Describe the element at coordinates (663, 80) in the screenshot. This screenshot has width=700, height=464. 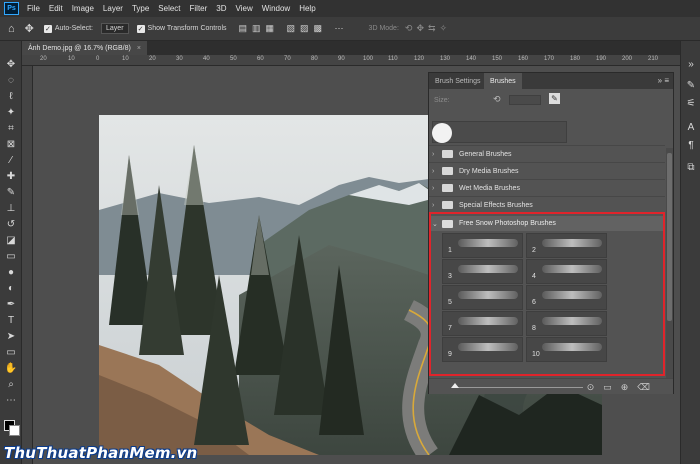
I see `panel-menu-icon: » ≡` at that location.